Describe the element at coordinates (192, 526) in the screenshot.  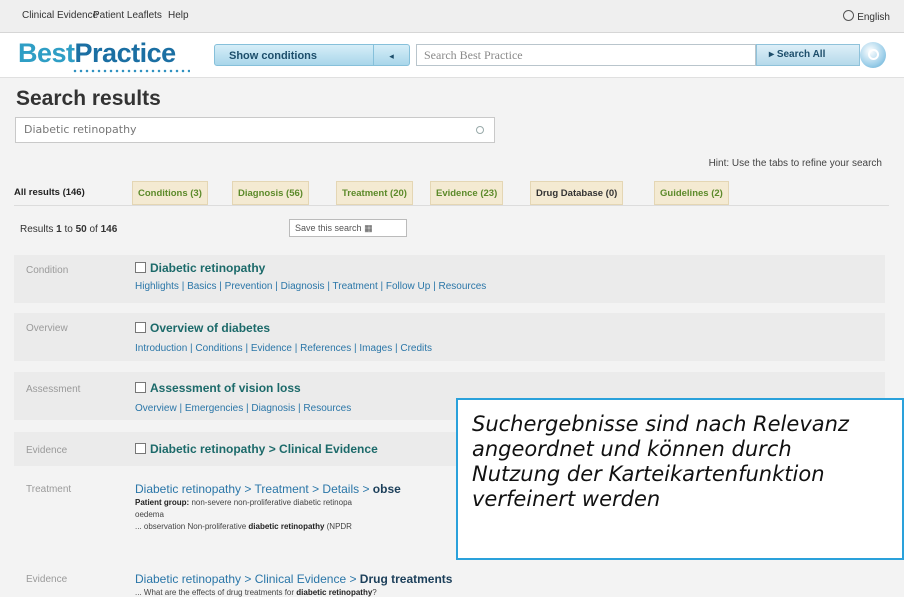
I see `snippet-text: ... observation Non-proliferative` at that location.